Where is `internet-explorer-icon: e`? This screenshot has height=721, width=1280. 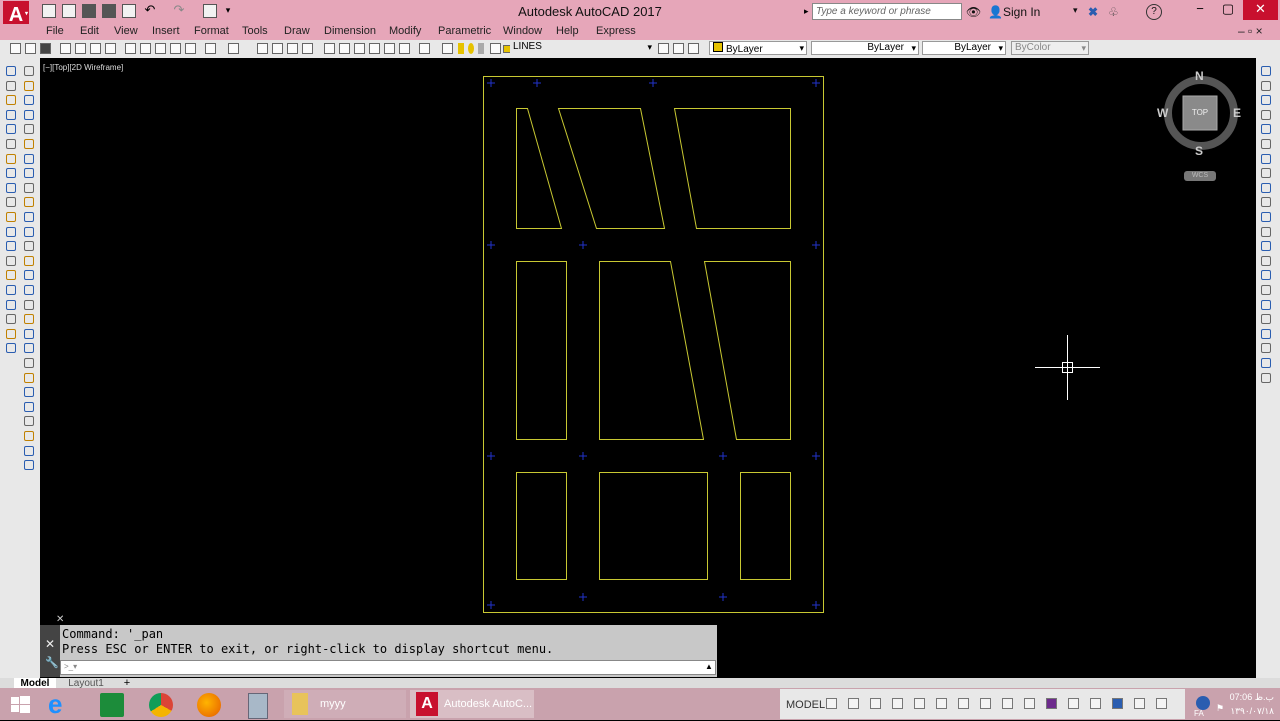 internet-explorer-icon: e is located at coordinates (63, 704).